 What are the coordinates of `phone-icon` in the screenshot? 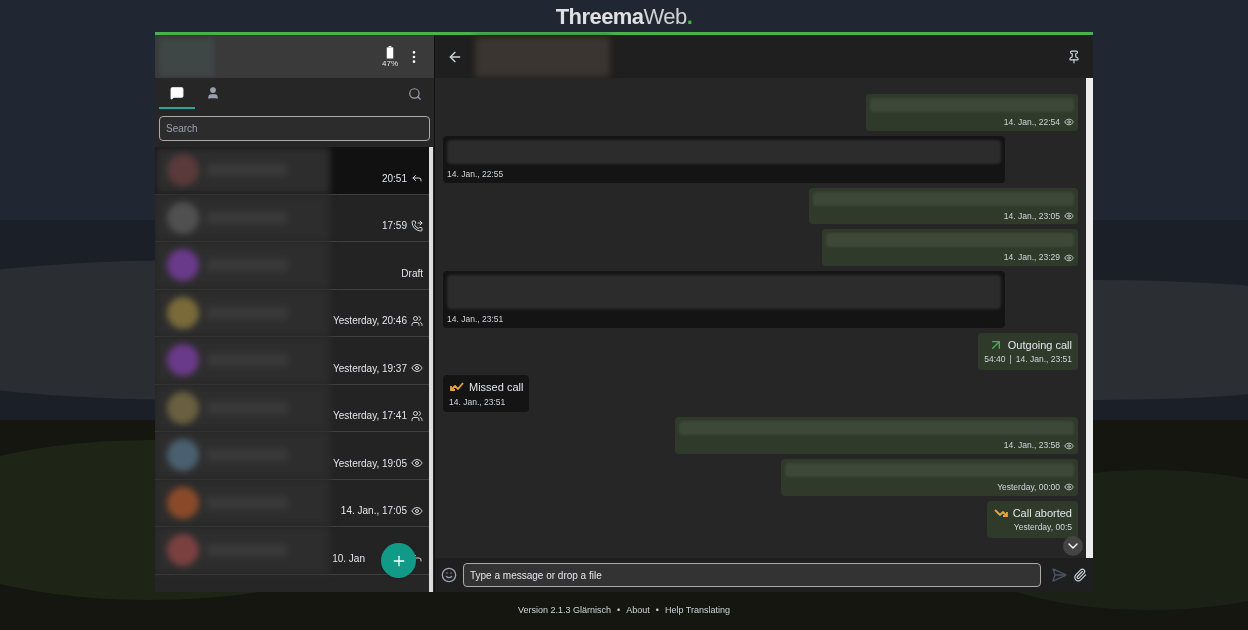 It's located at (417, 225).